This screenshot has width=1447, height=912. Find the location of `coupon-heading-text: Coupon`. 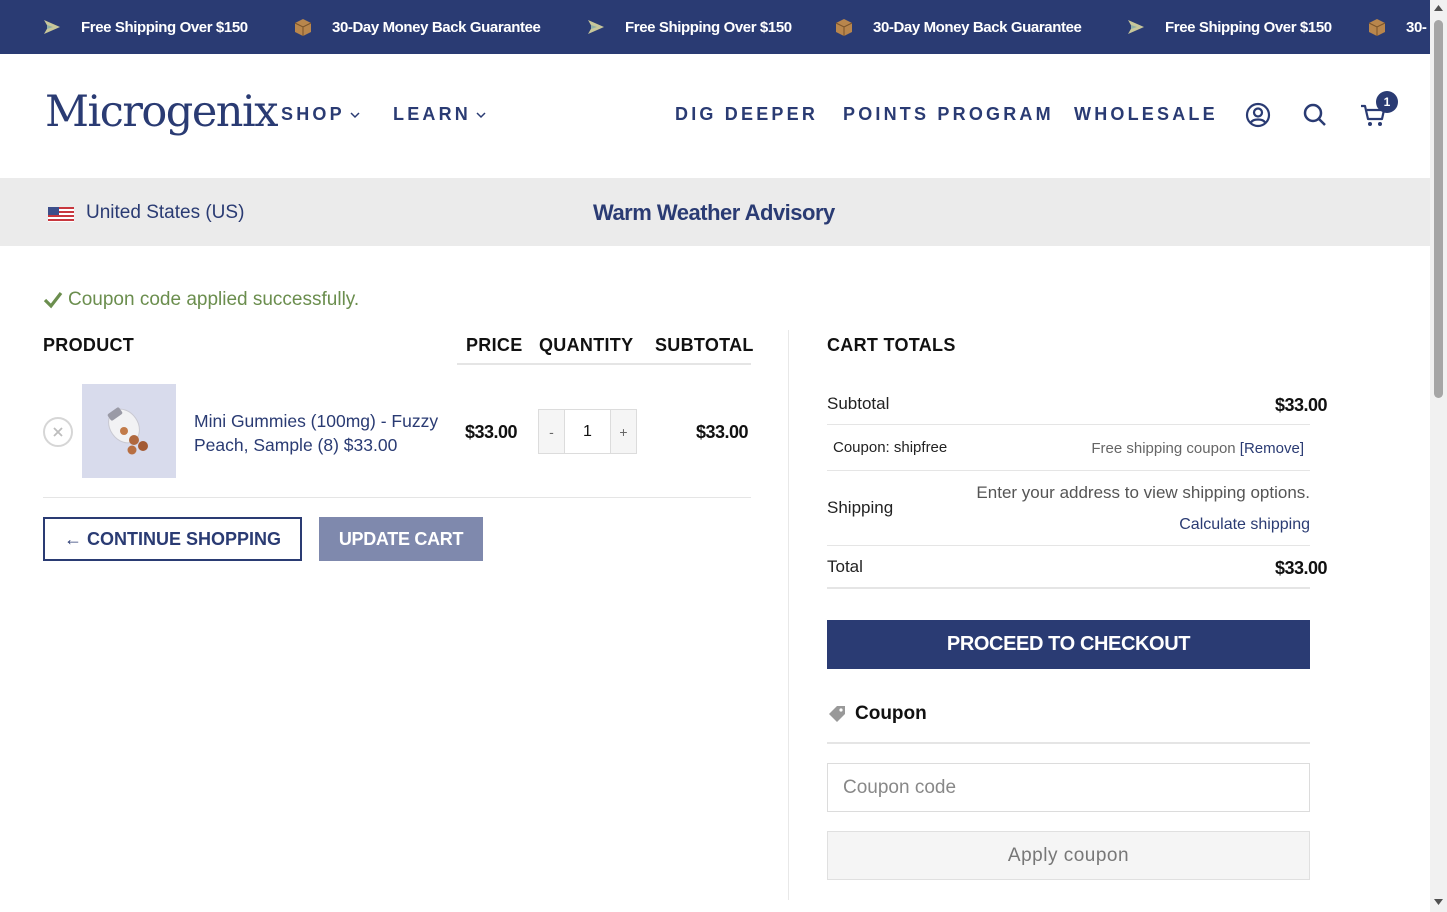

coupon-heading-text: Coupon is located at coordinates (891, 713).